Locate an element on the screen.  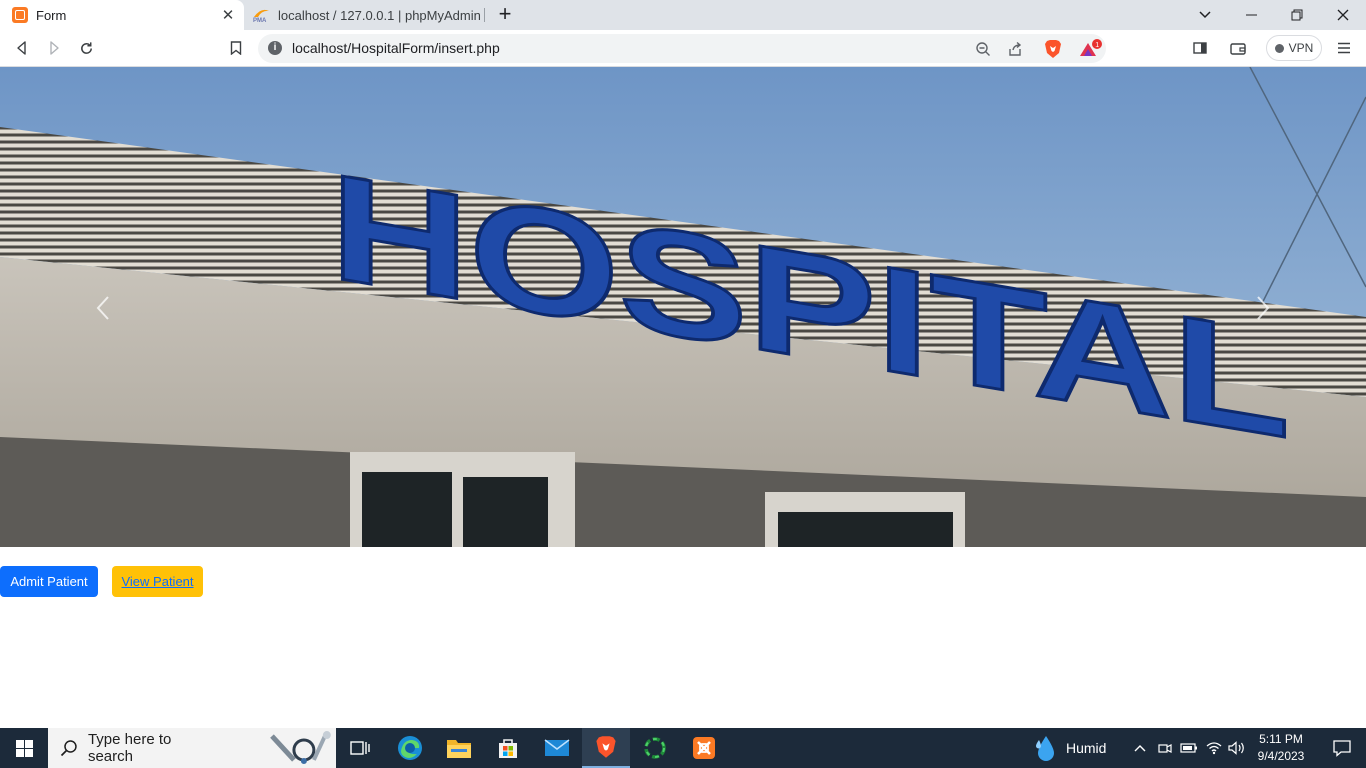
taskbar-search-box: Type here to search is located at coordinates (192, 748).